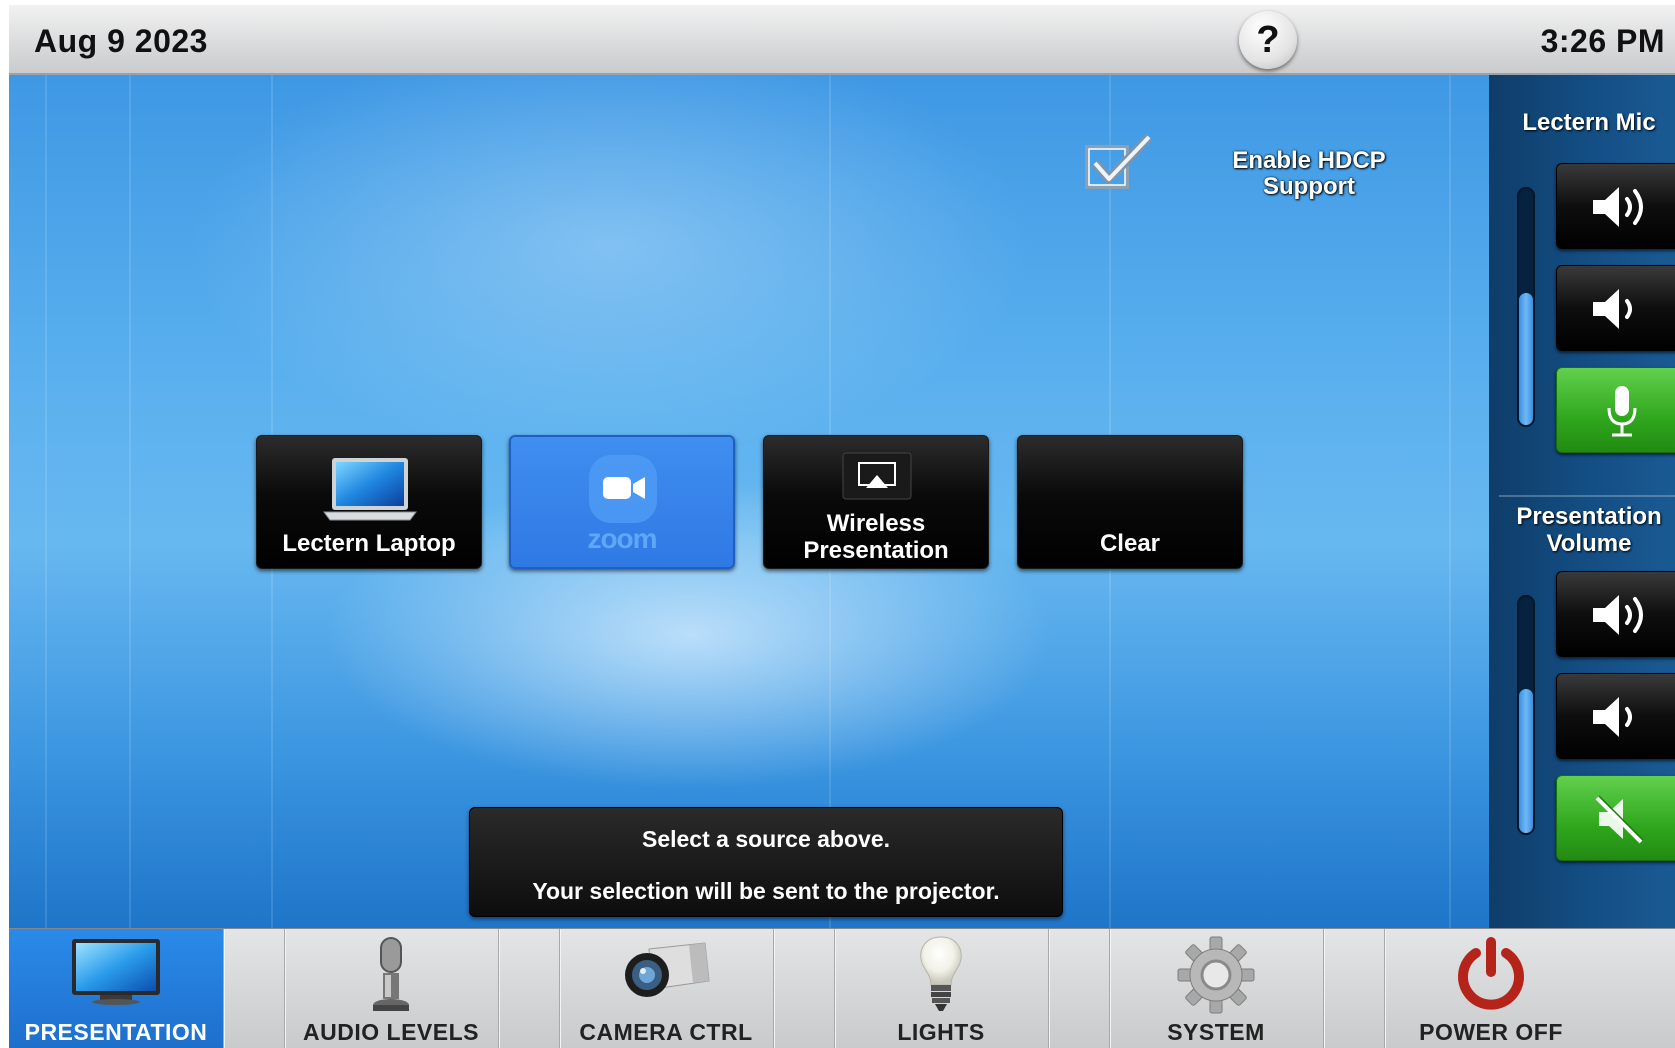 This screenshot has height=1048, width=1675. I want to click on presentation-volume-down-button, so click(1615, 716).